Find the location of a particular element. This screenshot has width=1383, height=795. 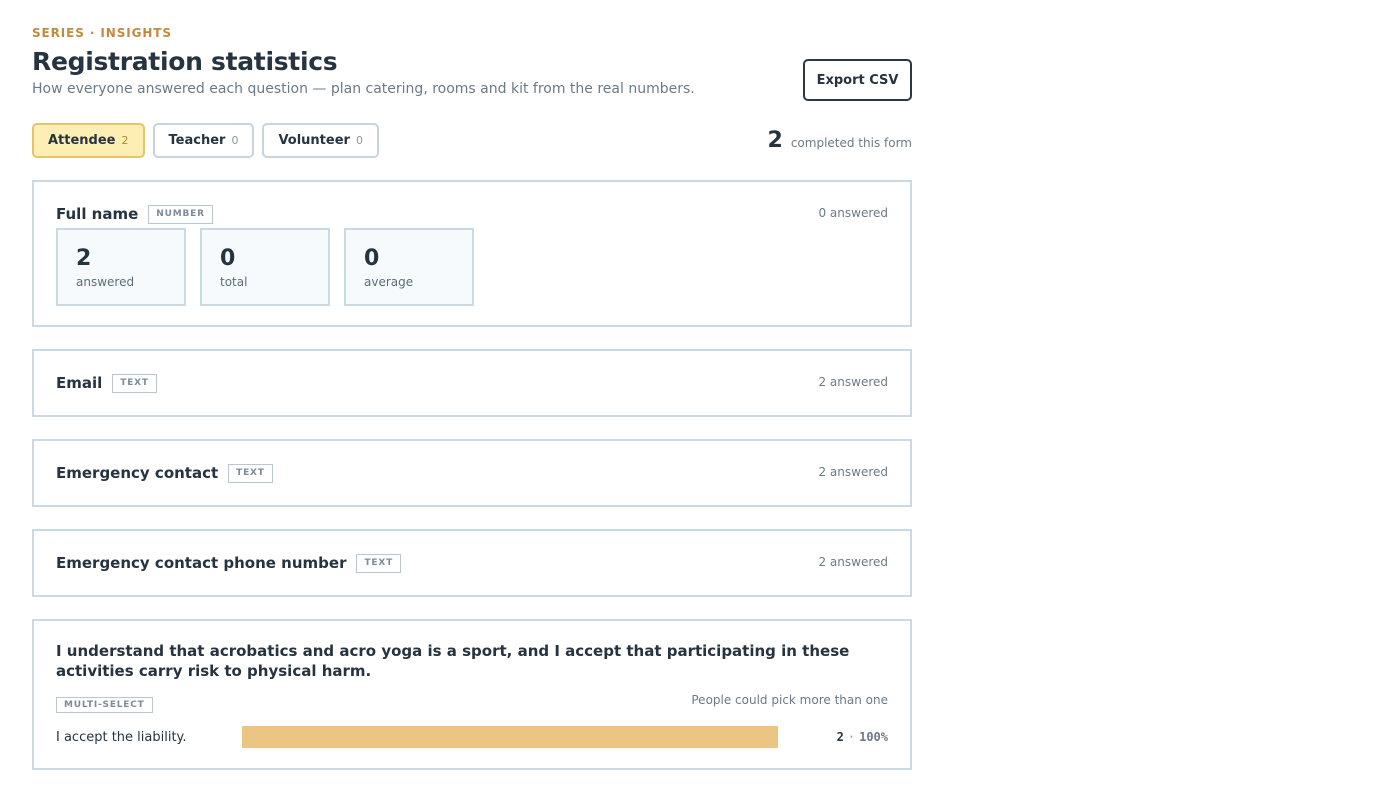

stat-tiles: 2 answered 0 total 0 average is located at coordinates (472, 267).